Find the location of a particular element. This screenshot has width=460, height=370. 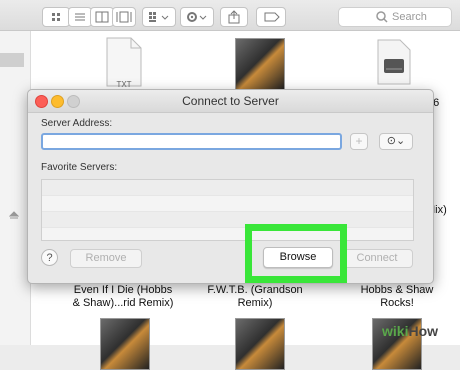

share-icon is located at coordinates (234, 17).